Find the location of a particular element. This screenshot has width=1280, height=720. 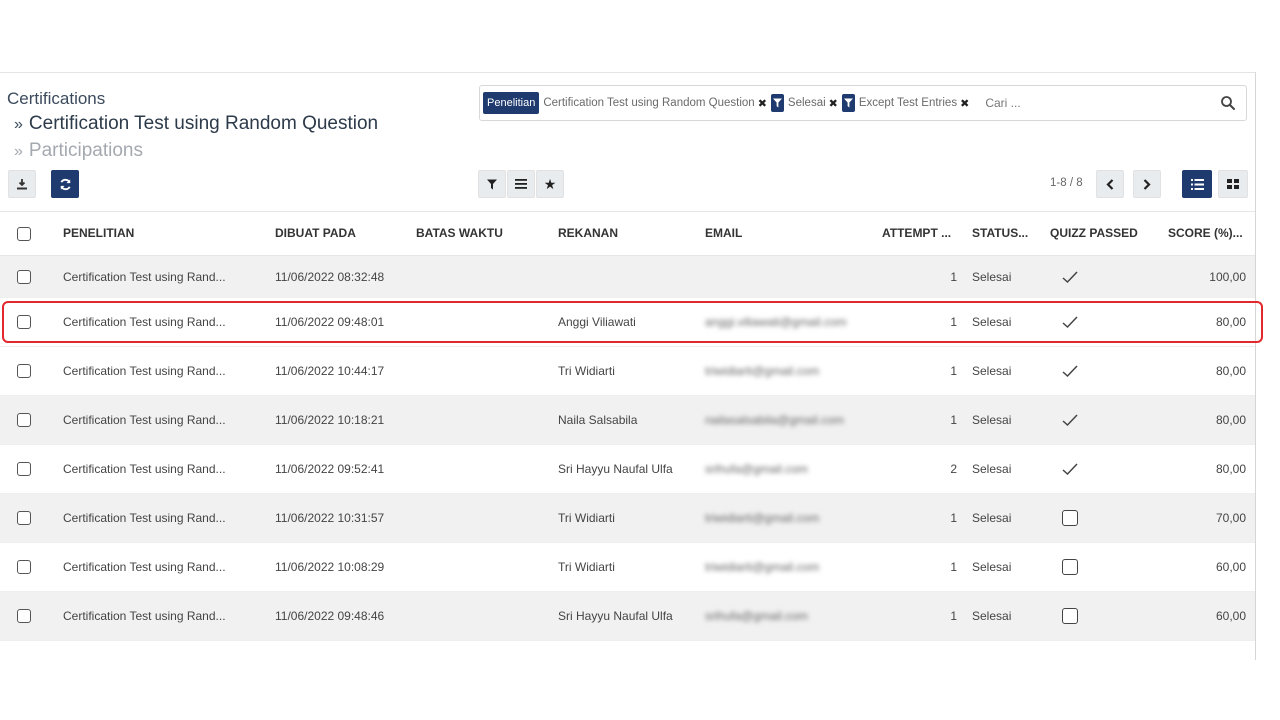

cell-score: 70,00 is located at coordinates (1230, 518).